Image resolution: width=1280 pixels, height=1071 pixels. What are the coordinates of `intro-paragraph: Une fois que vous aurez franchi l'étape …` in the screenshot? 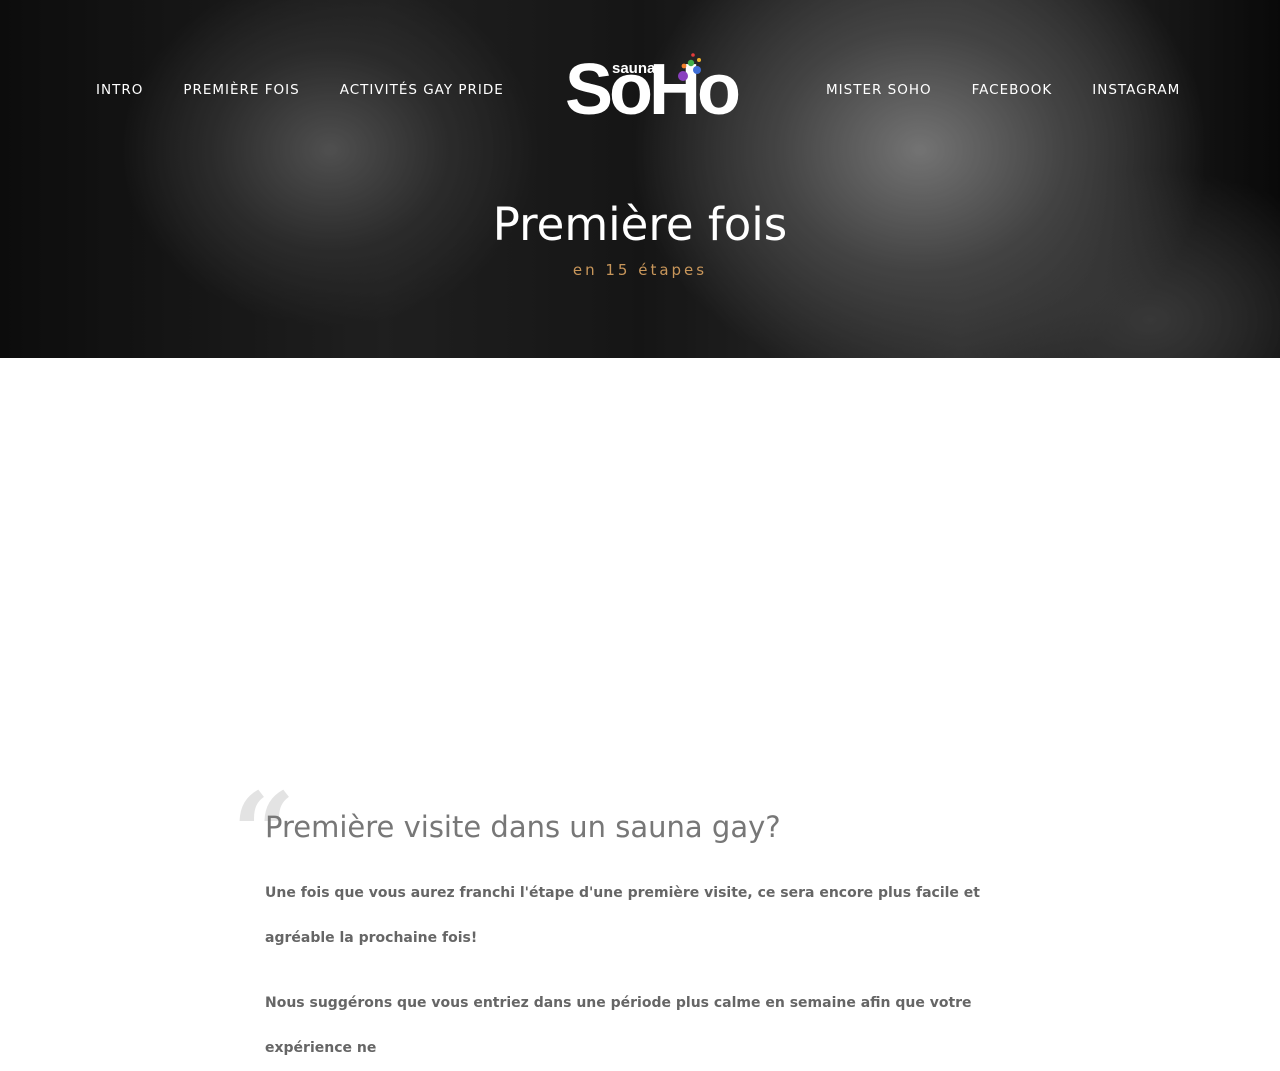 It's located at (622, 915).